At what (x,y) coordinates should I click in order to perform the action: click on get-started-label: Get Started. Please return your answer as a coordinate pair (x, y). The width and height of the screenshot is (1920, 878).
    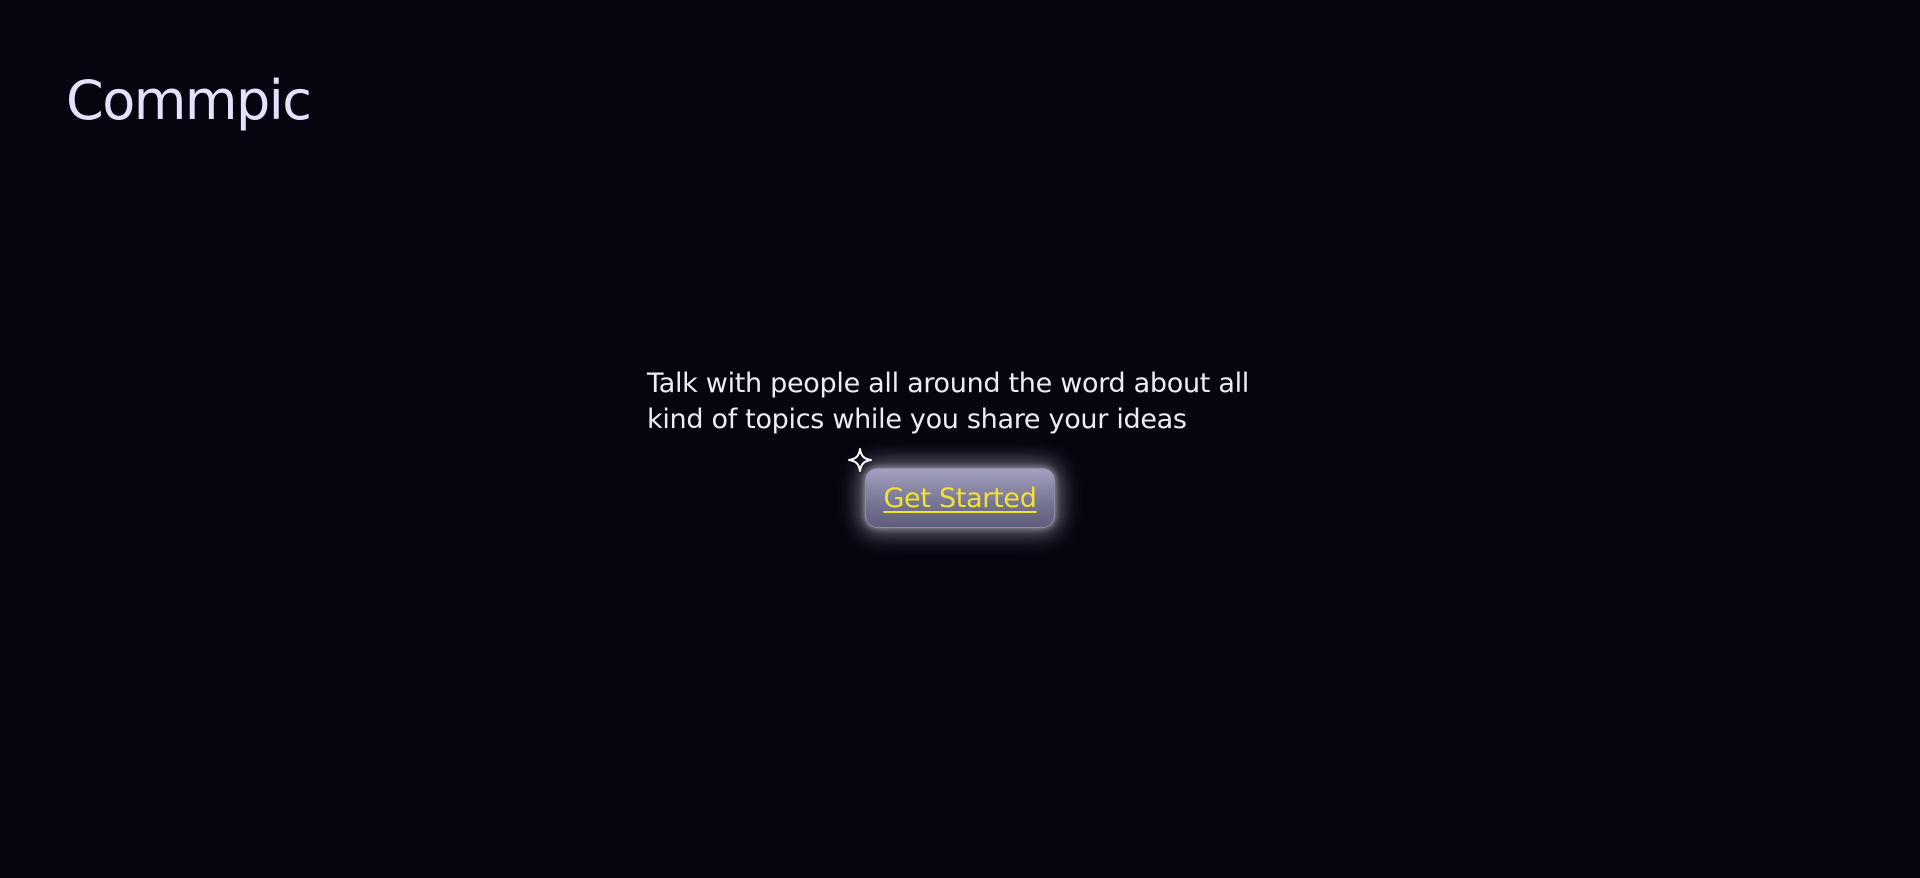
    Looking at the image, I should click on (960, 498).